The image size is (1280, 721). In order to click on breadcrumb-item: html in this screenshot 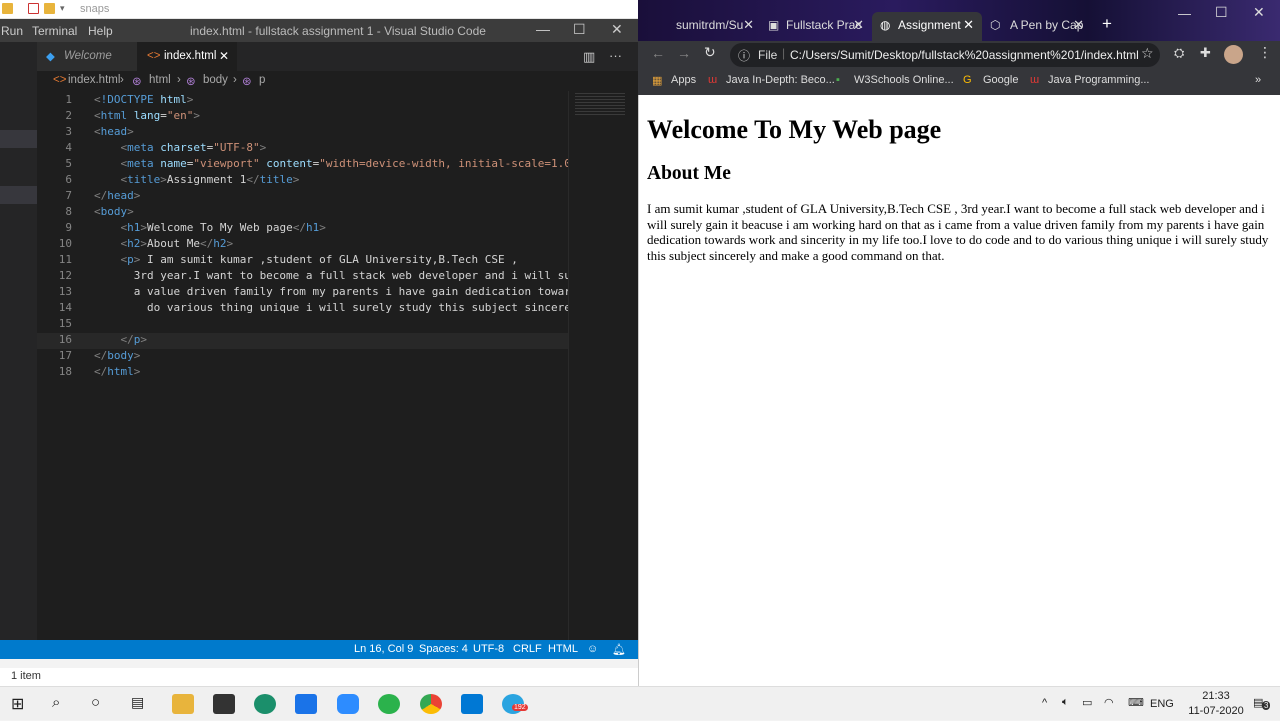, I will do `click(160, 80)`.